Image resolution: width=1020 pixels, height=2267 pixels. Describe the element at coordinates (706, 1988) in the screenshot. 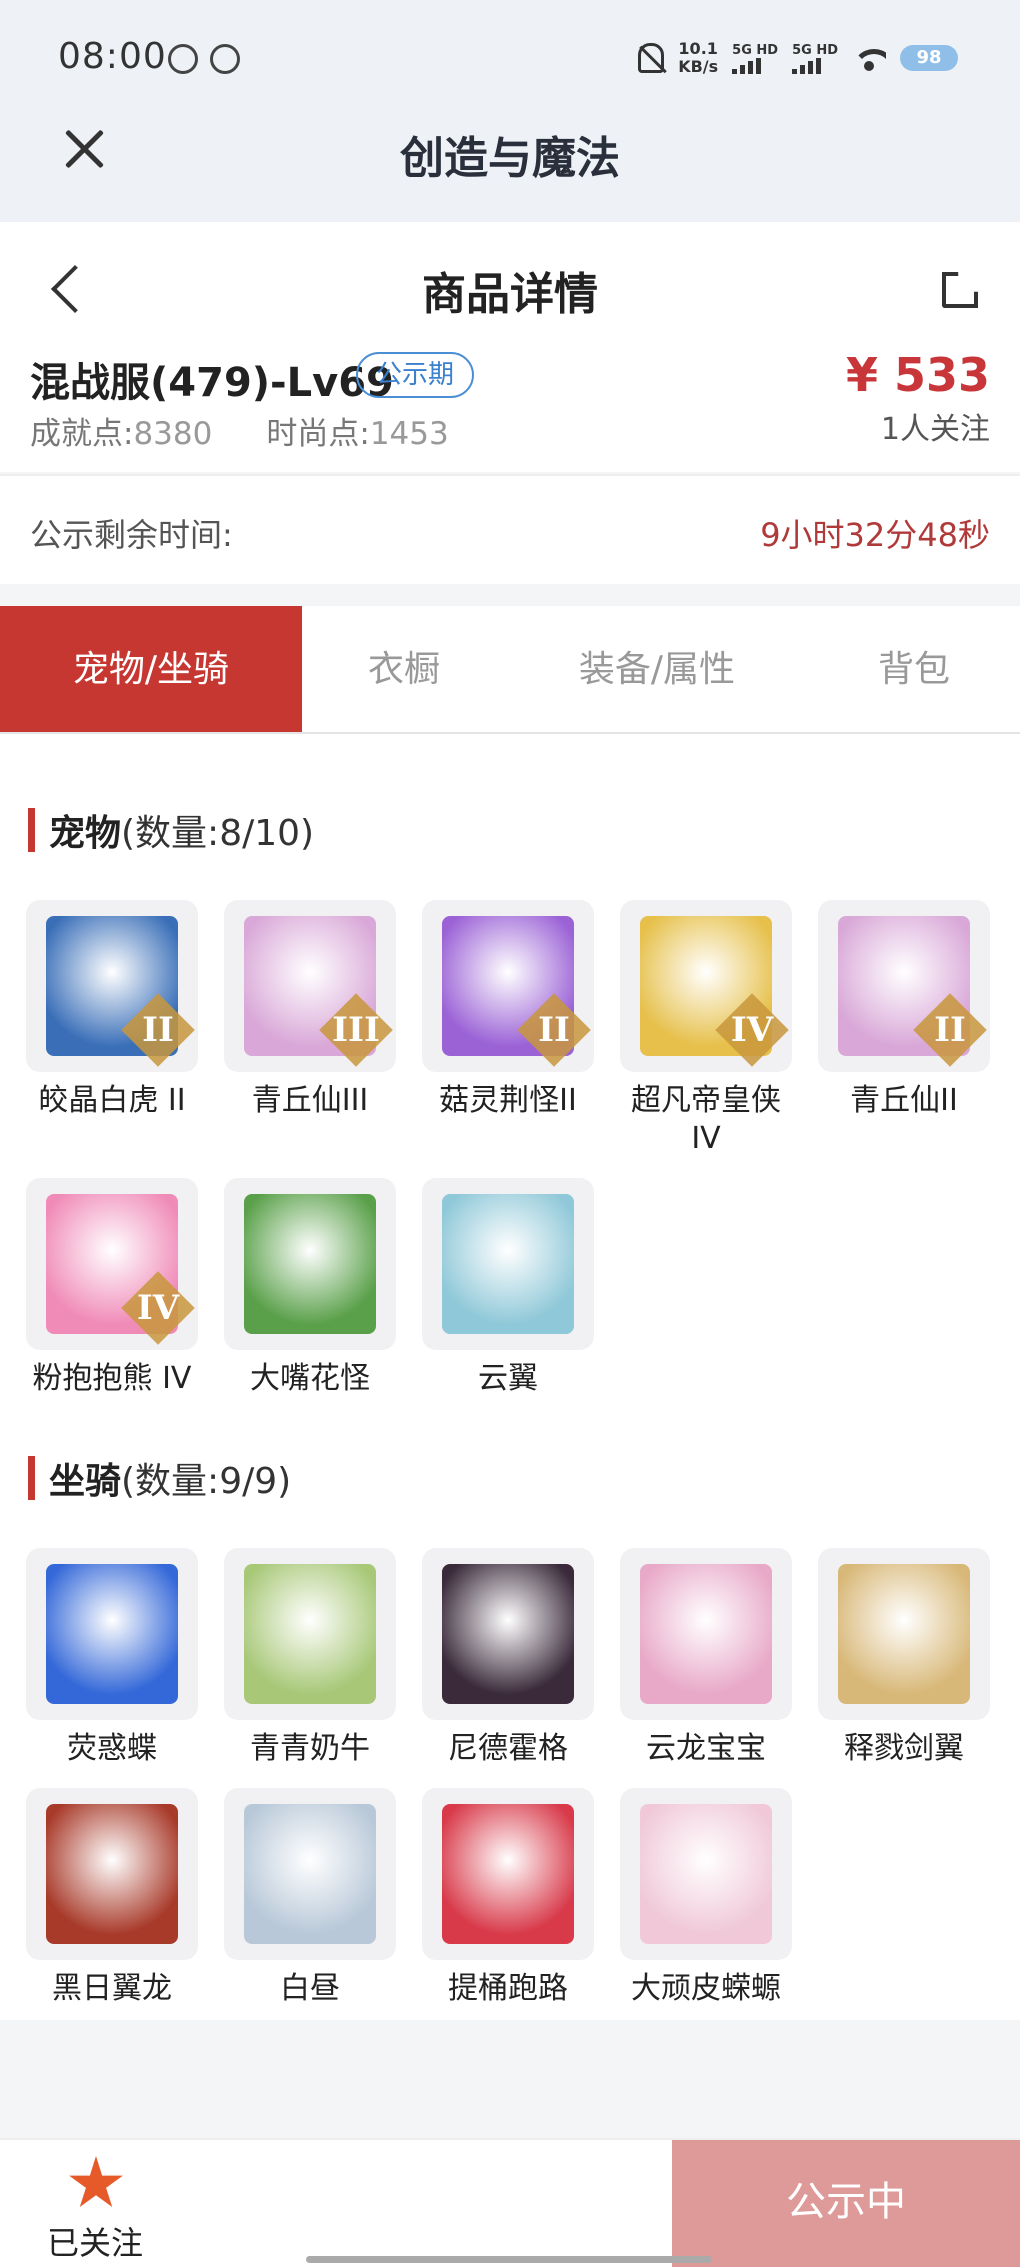

I see `mount-item-name: 大顽皮蝾螈` at that location.